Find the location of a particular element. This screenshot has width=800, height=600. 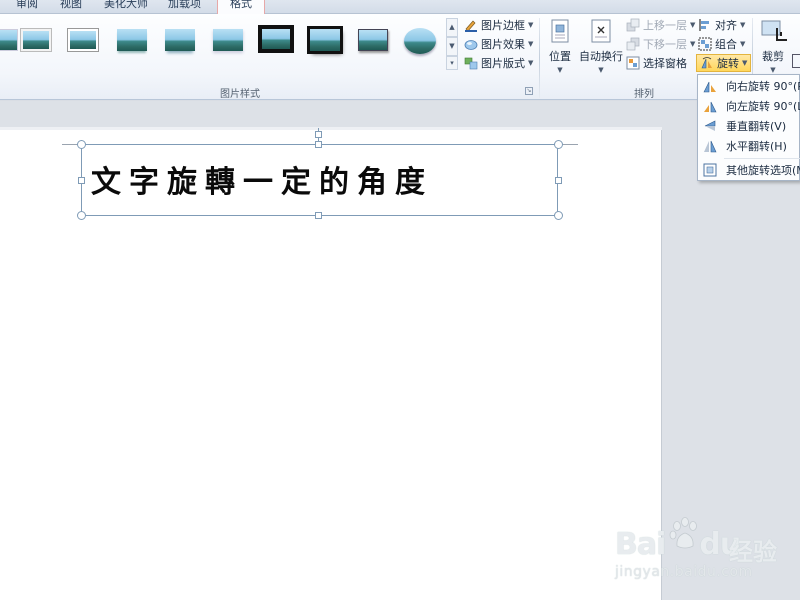

picture-styles-group-label: 图片样式 is located at coordinates (240, 94).